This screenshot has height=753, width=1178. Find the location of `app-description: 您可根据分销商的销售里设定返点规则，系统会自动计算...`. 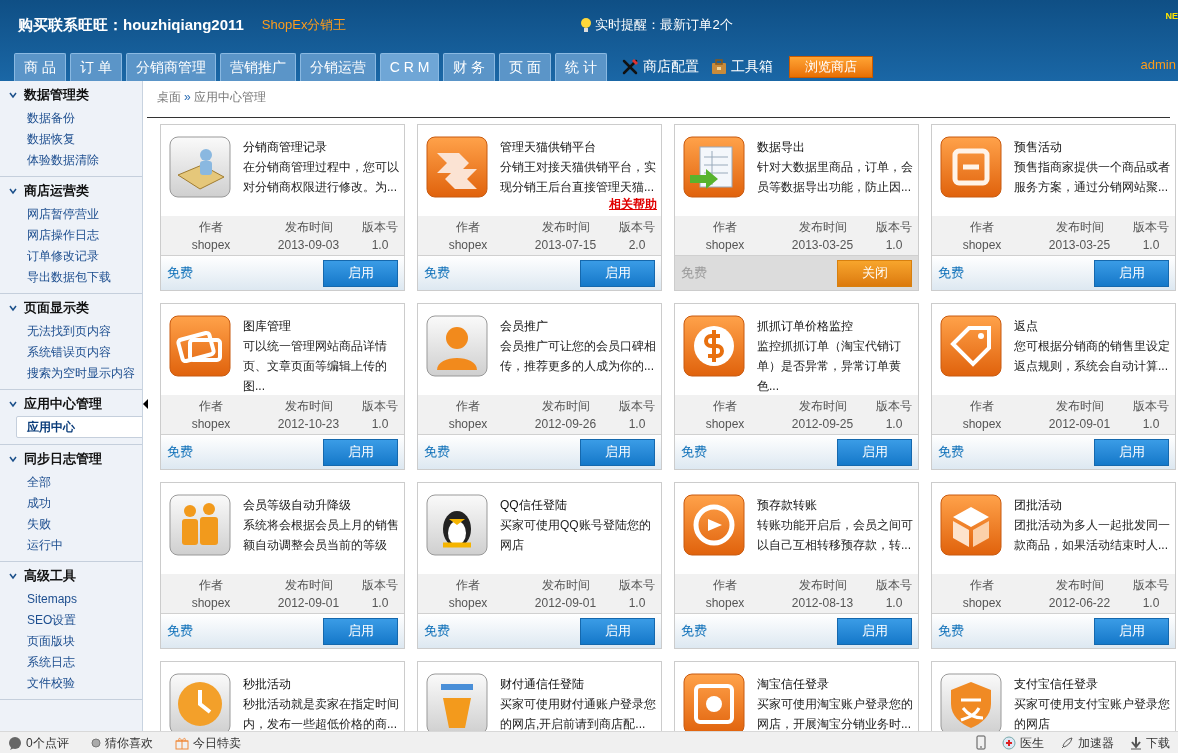

app-description: 您可根据分销商的销售里设定返点规则，系统会自动计算... is located at coordinates (1092, 356).